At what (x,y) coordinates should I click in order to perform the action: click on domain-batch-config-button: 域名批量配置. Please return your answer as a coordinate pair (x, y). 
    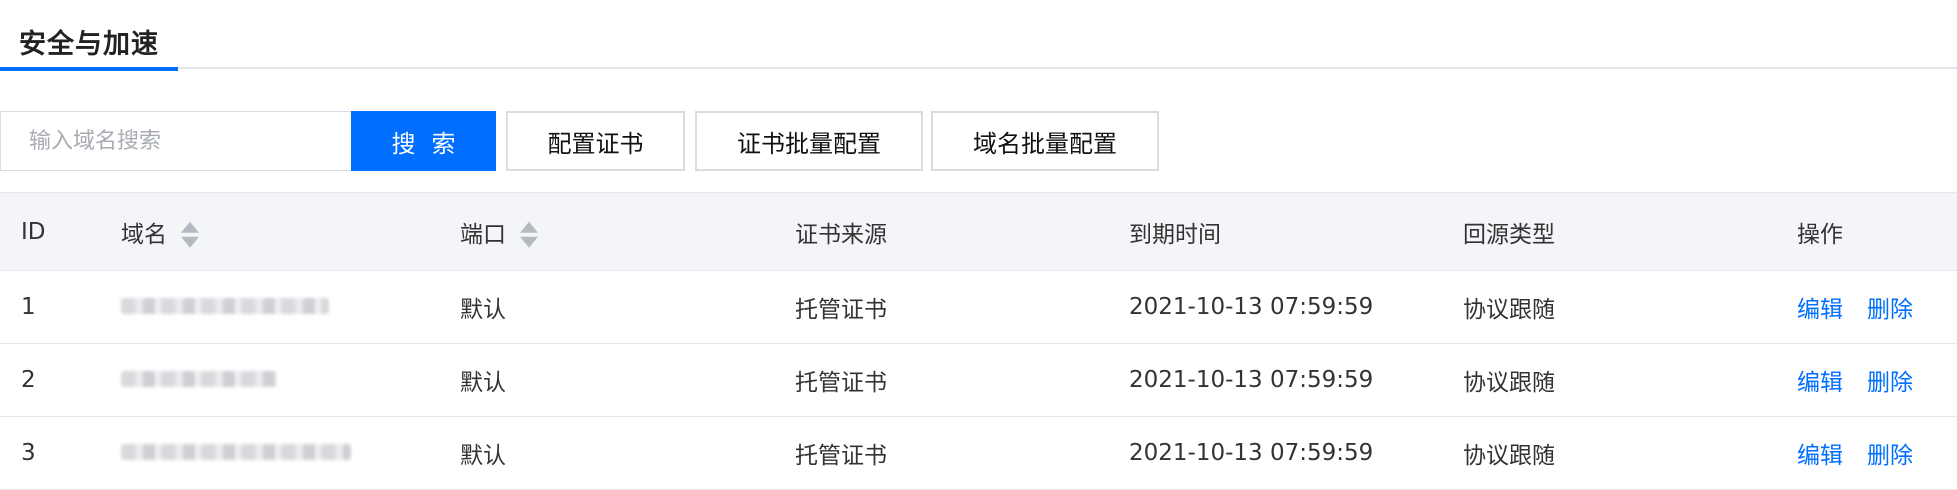
    Looking at the image, I should click on (1045, 141).